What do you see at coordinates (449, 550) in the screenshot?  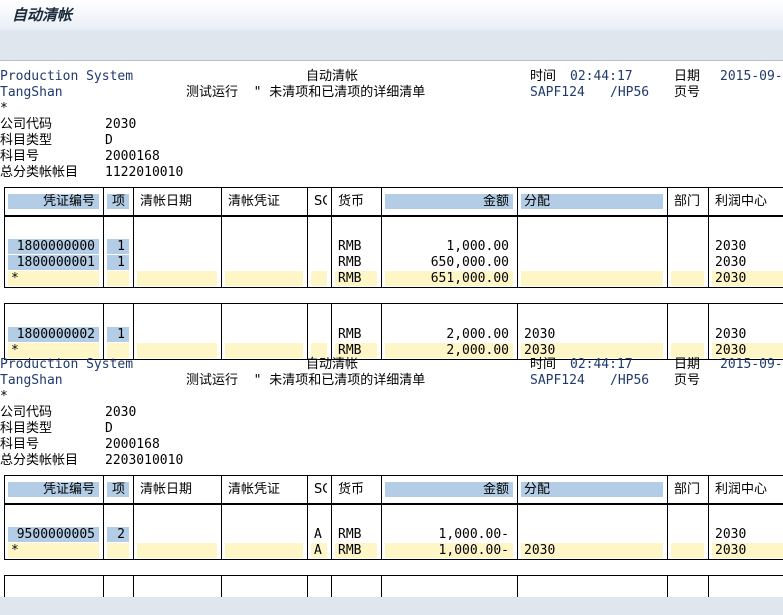 I see `total-row-cell: 1,000.00-` at bounding box center [449, 550].